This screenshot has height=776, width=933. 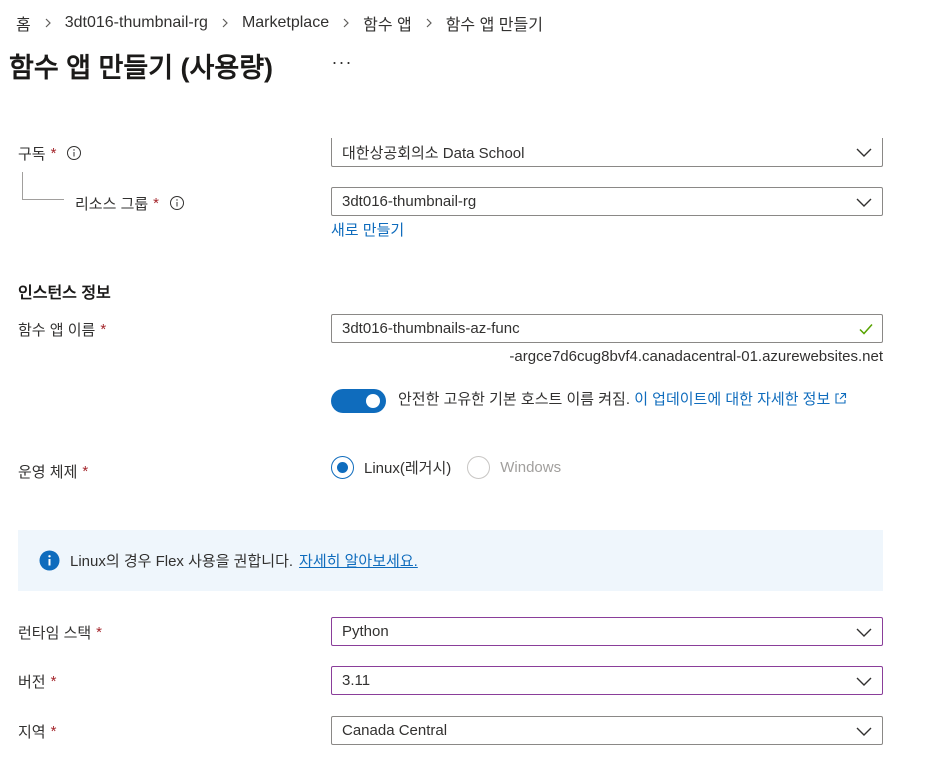 What do you see at coordinates (55, 633) in the screenshot?
I see `runtime-stack-label-text: 런타임 스택` at bounding box center [55, 633].